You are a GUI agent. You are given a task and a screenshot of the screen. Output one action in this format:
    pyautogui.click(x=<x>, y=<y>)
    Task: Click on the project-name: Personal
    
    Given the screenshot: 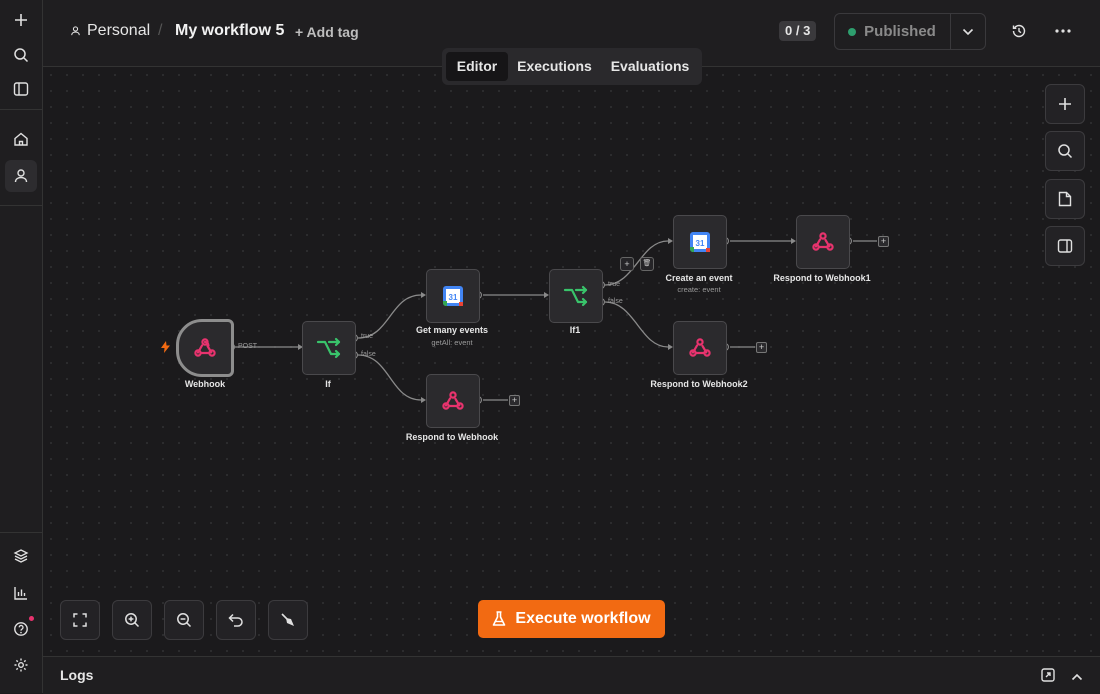 What is the action you would take?
    pyautogui.click(x=119, y=30)
    